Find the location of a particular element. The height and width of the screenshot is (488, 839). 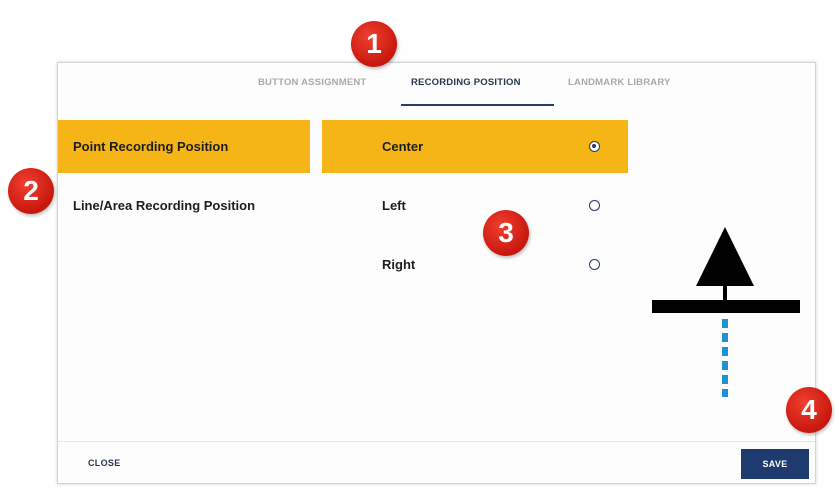

tab-button-assignment: BUTTON ASSIGNMENT is located at coordinates (312, 82).